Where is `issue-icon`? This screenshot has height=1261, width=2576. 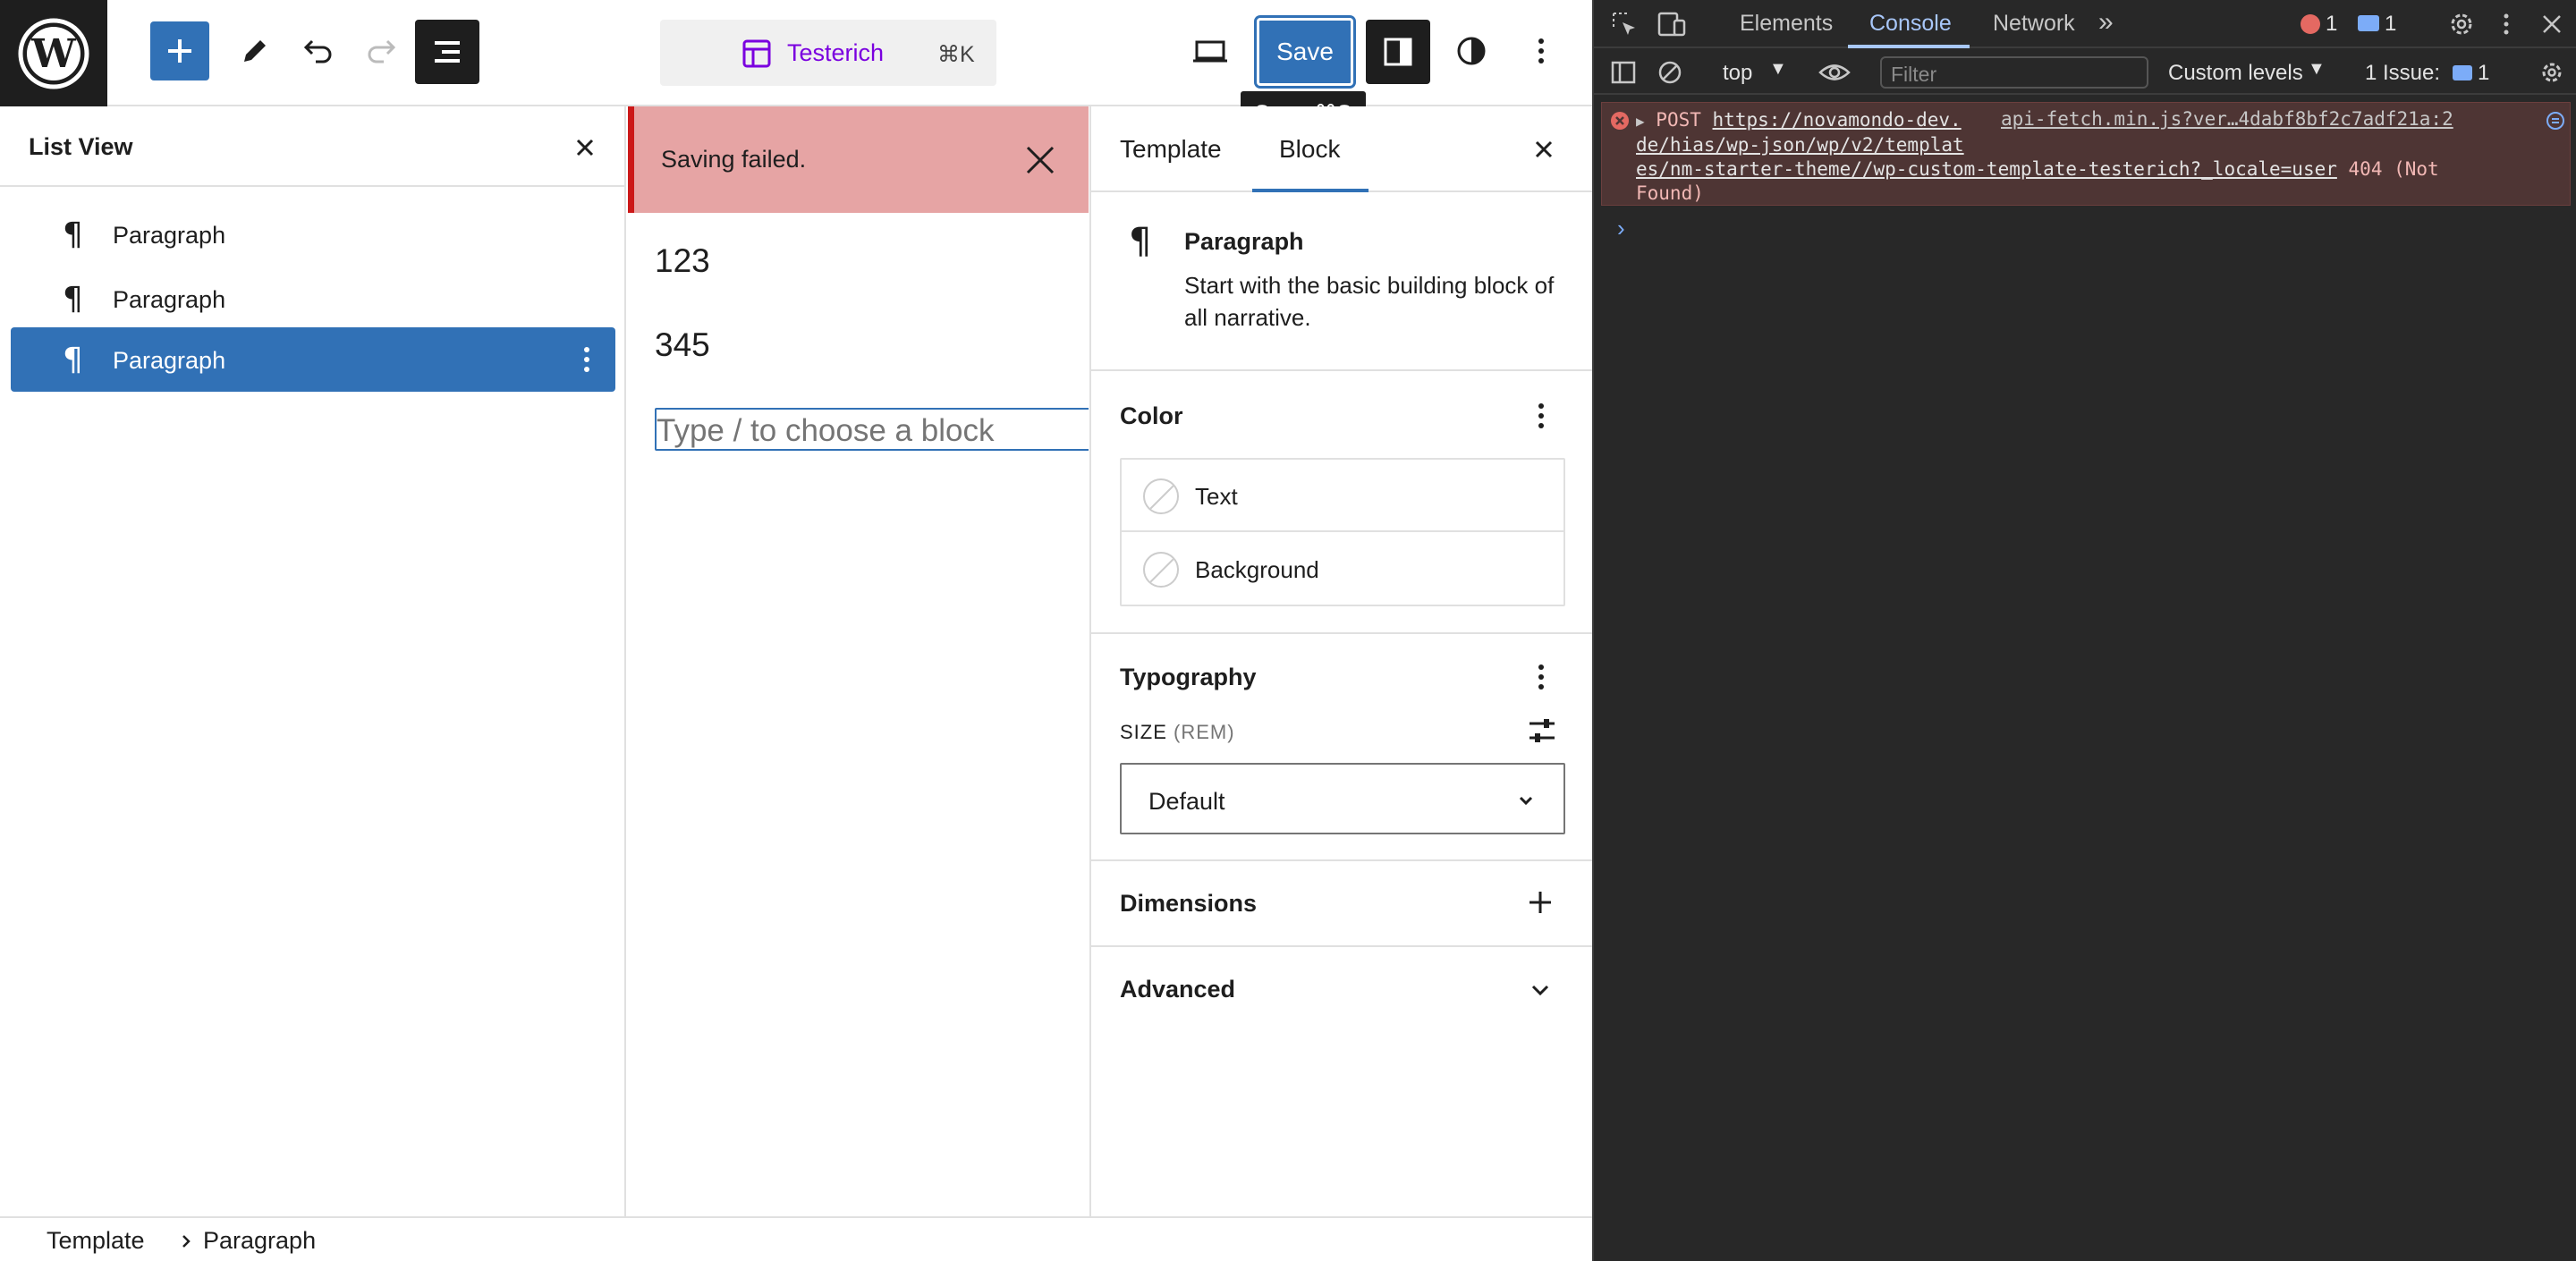 issue-icon is located at coordinates (2462, 72).